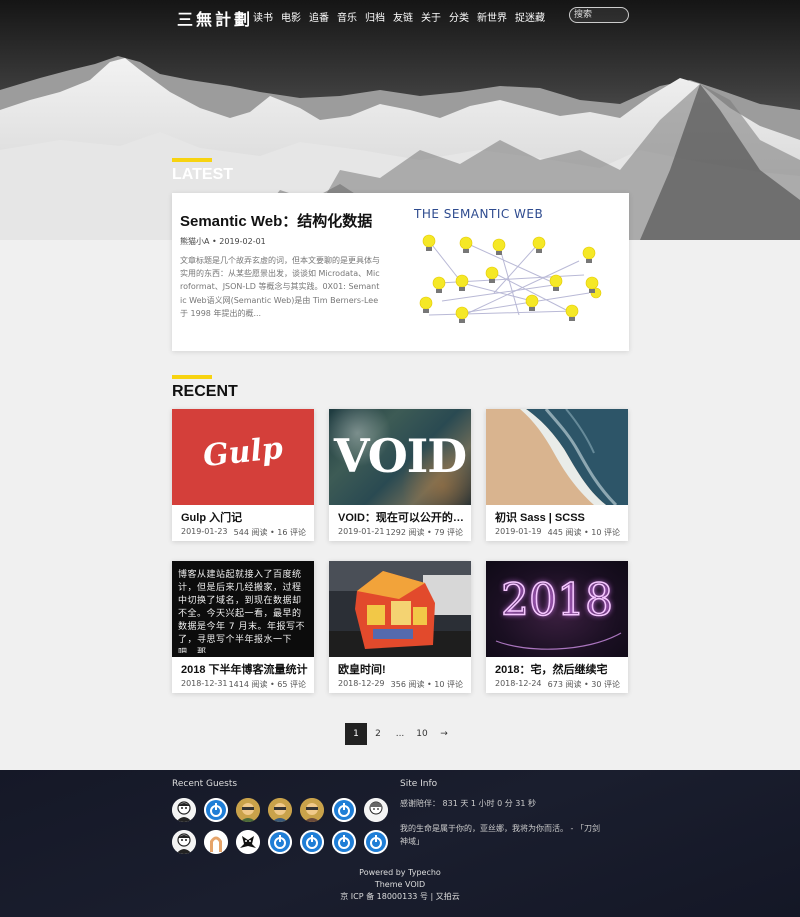 The image size is (800, 917). I want to click on post-title: Gulp 入门记, so click(245, 517).